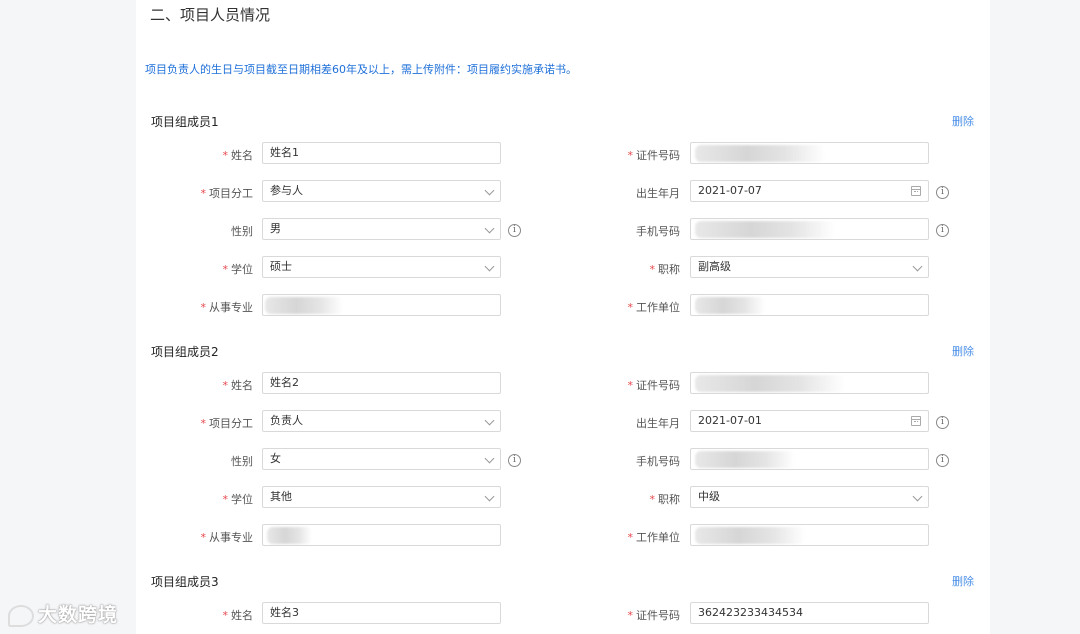 The height and width of the screenshot is (634, 1080). What do you see at coordinates (381, 459) in the screenshot?
I see `gender-select: 女` at bounding box center [381, 459].